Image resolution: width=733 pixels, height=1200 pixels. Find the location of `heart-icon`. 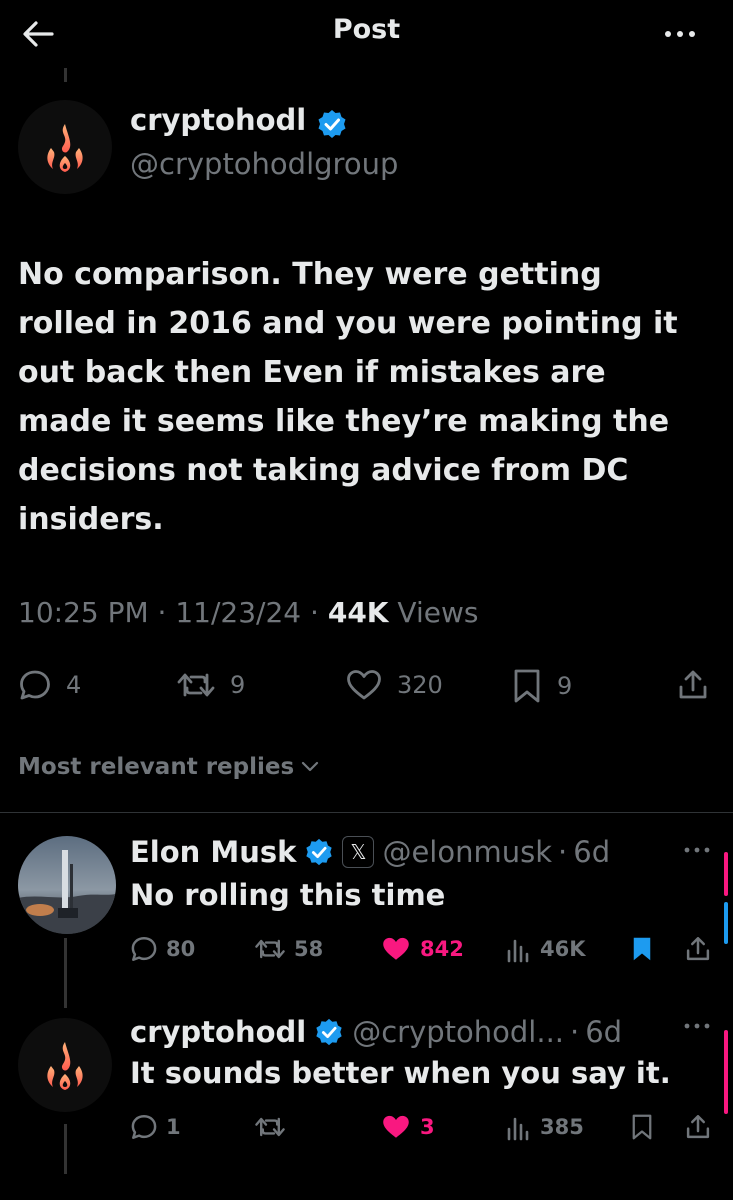

heart-icon is located at coordinates (364, 685).